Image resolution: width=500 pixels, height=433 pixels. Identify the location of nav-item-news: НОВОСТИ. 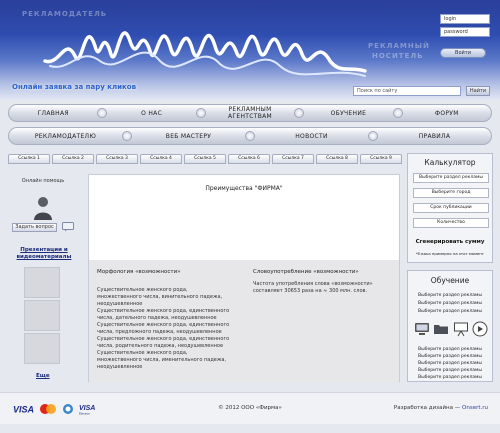
(311, 136).